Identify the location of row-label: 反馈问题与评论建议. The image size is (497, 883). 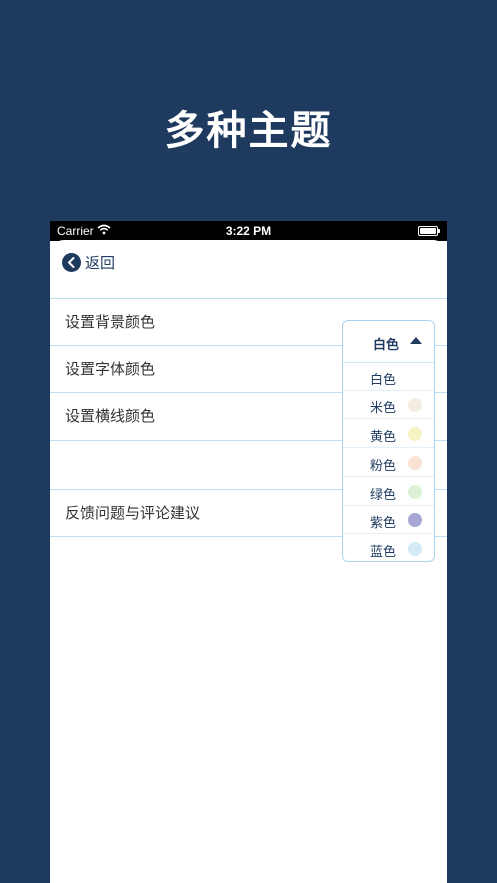
(133, 513).